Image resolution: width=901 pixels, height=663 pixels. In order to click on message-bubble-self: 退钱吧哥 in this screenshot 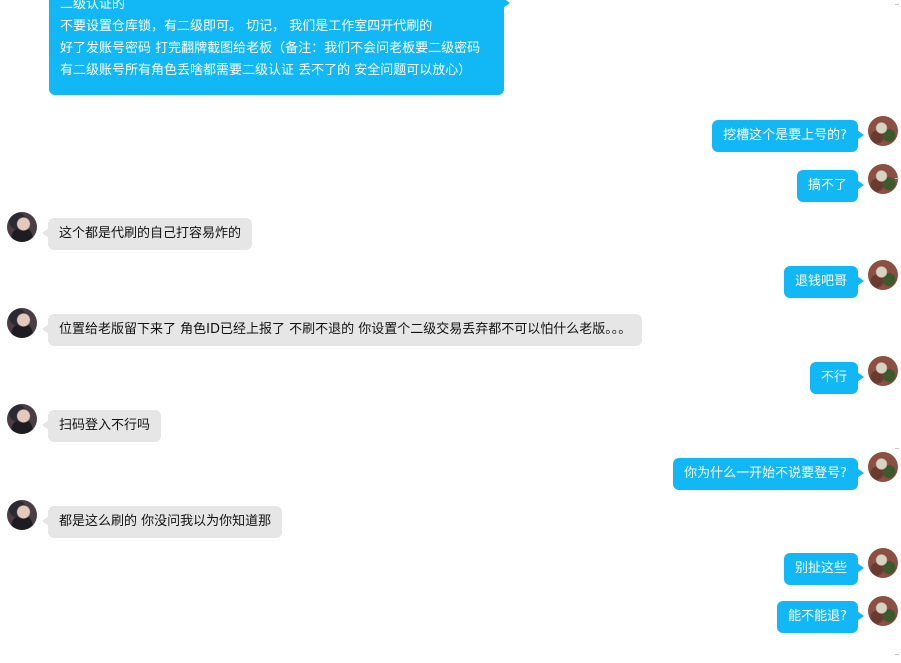, I will do `click(824, 282)`.